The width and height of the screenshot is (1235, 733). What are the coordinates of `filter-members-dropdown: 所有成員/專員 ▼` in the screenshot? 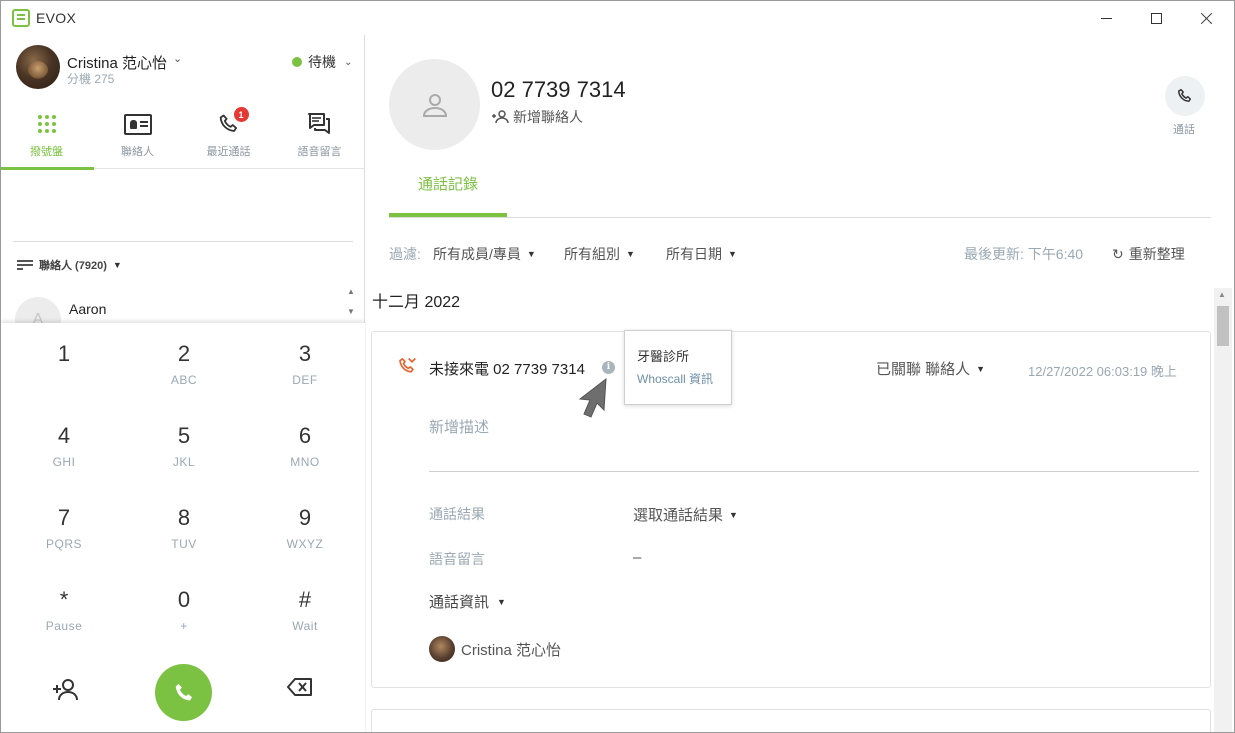 It's located at (484, 254).